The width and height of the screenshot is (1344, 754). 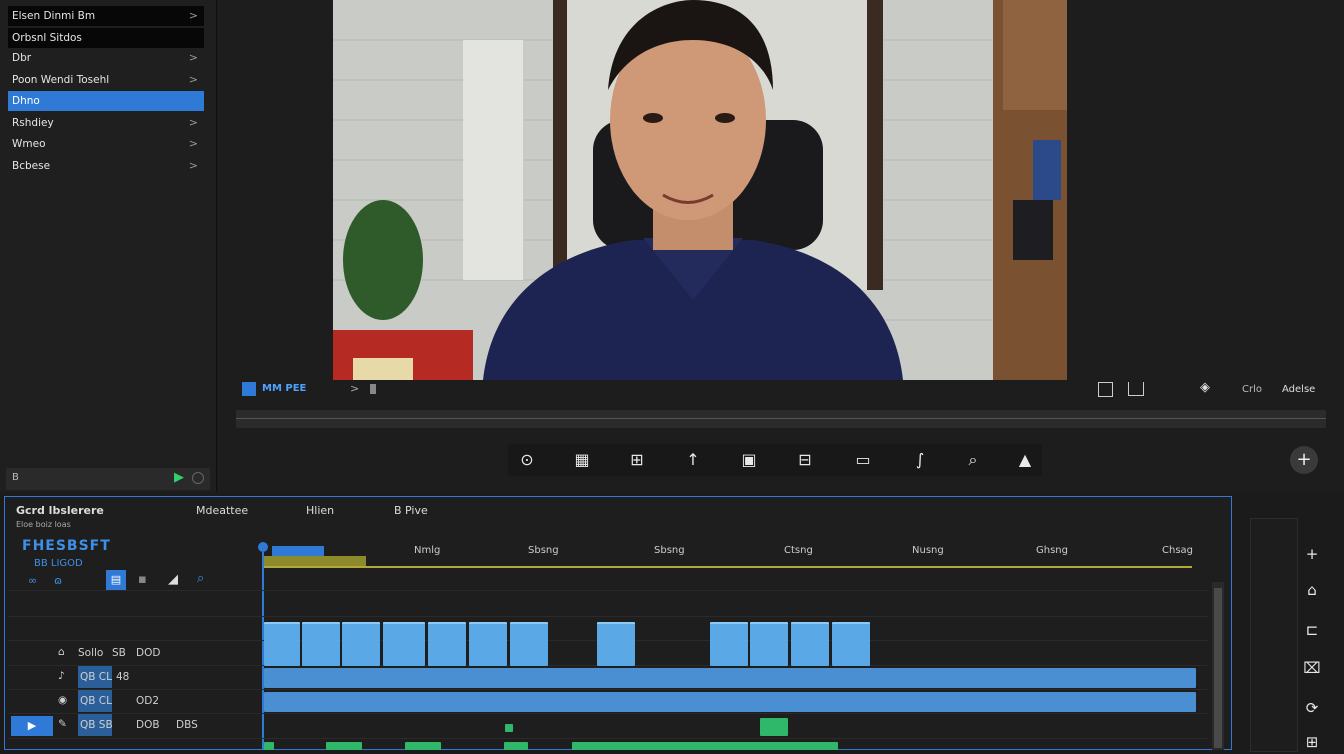 What do you see at coordinates (119, 653) in the screenshot?
I see `track-value: SB` at bounding box center [119, 653].